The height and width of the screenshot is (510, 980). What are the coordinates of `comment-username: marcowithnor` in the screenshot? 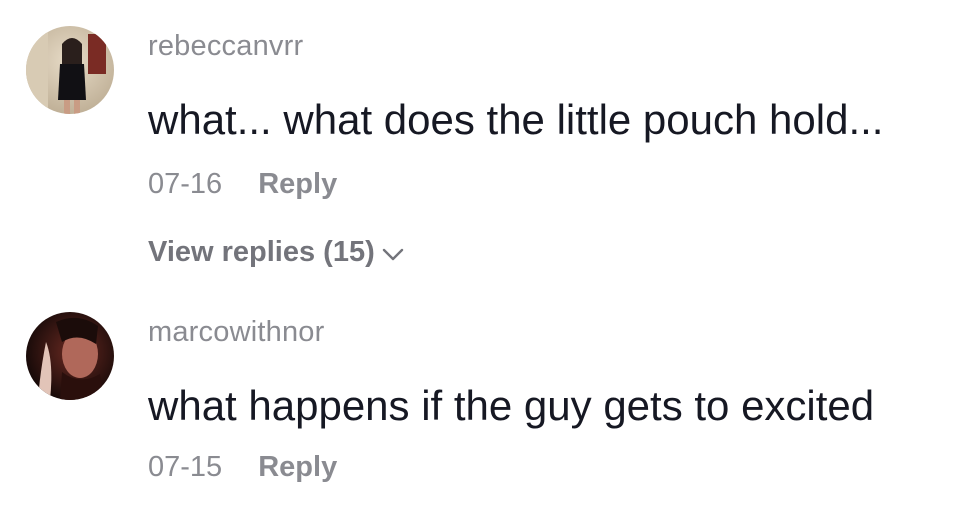 It's located at (236, 332).